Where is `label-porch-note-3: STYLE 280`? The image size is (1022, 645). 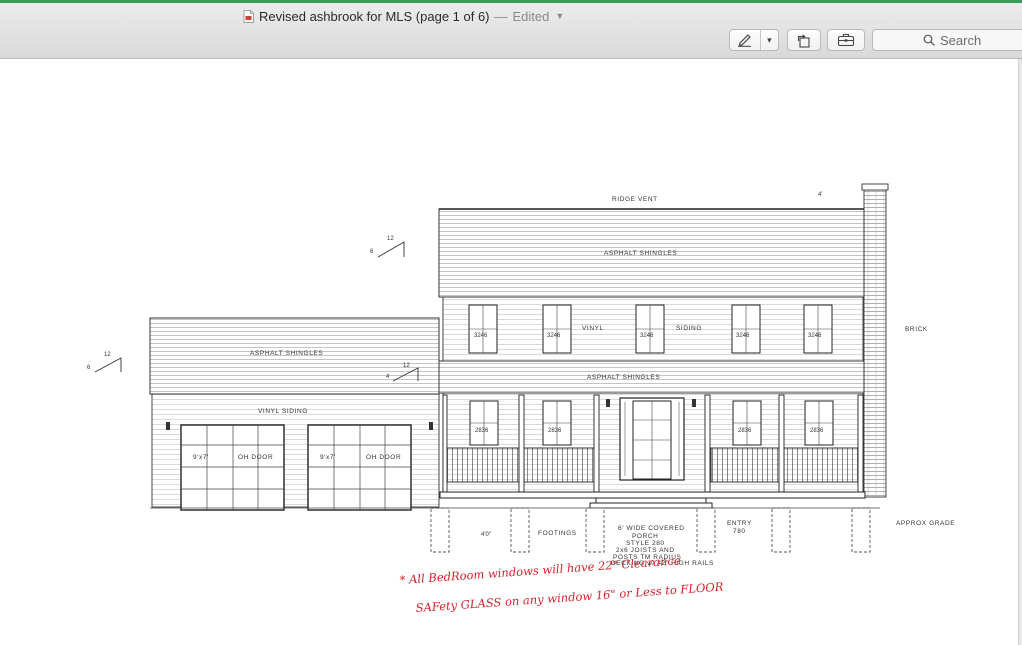 label-porch-note-3: STYLE 280 is located at coordinates (645, 543).